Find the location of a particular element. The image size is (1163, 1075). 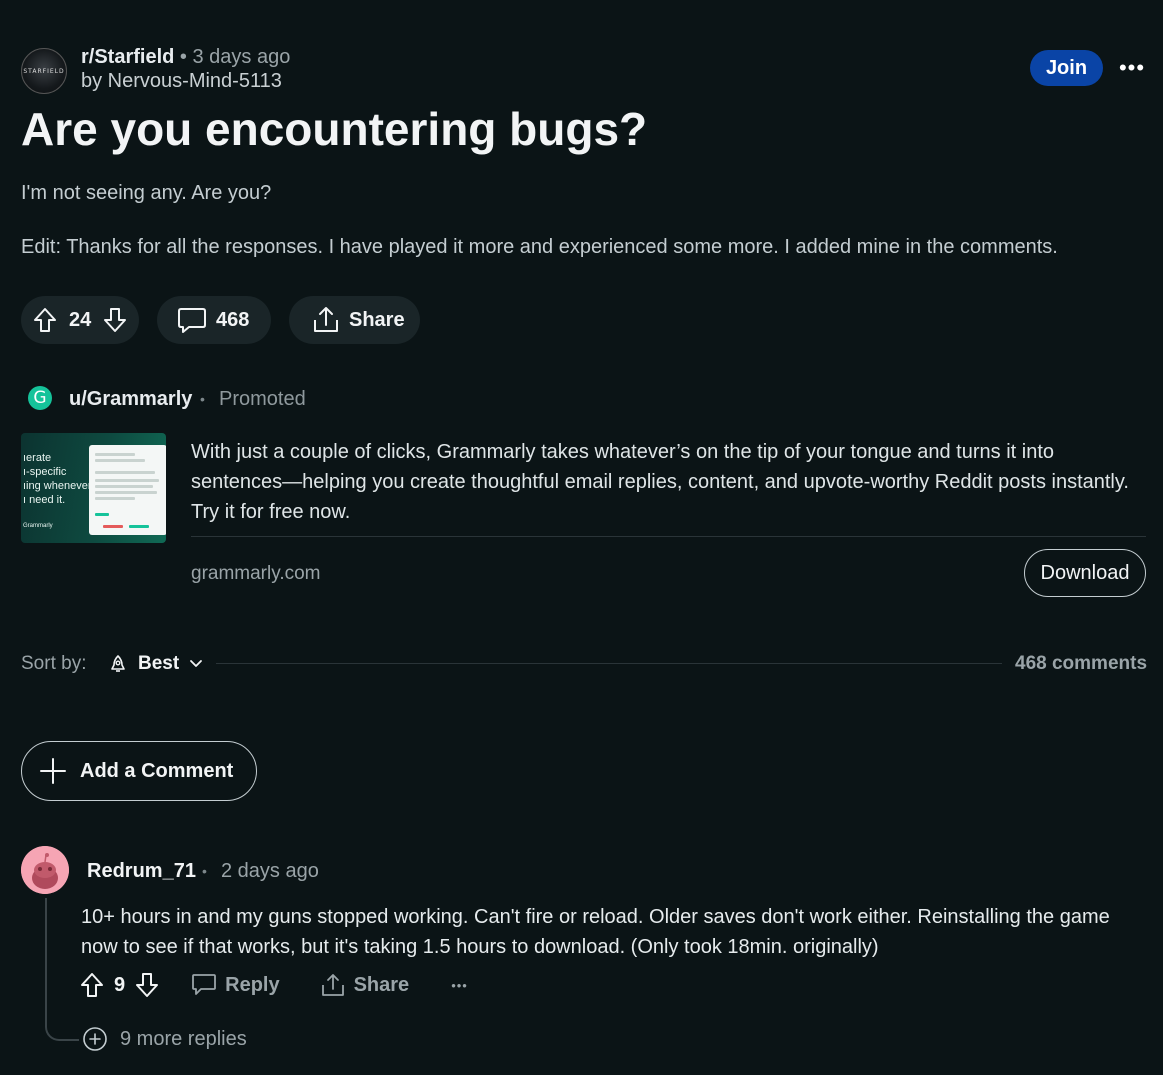

promoted-tag: Promoted is located at coordinates (262, 399).